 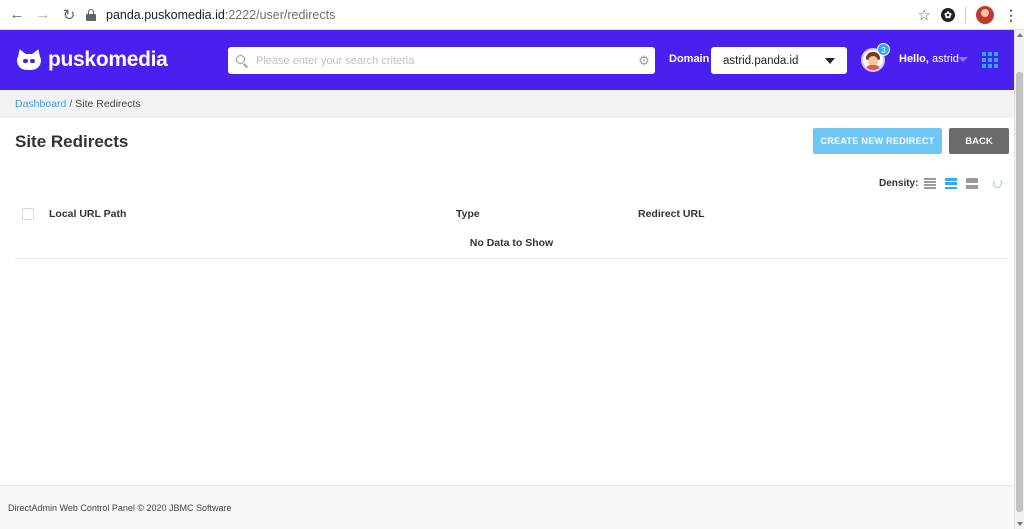 I want to click on page-title: Site Redirects, so click(x=72, y=141).